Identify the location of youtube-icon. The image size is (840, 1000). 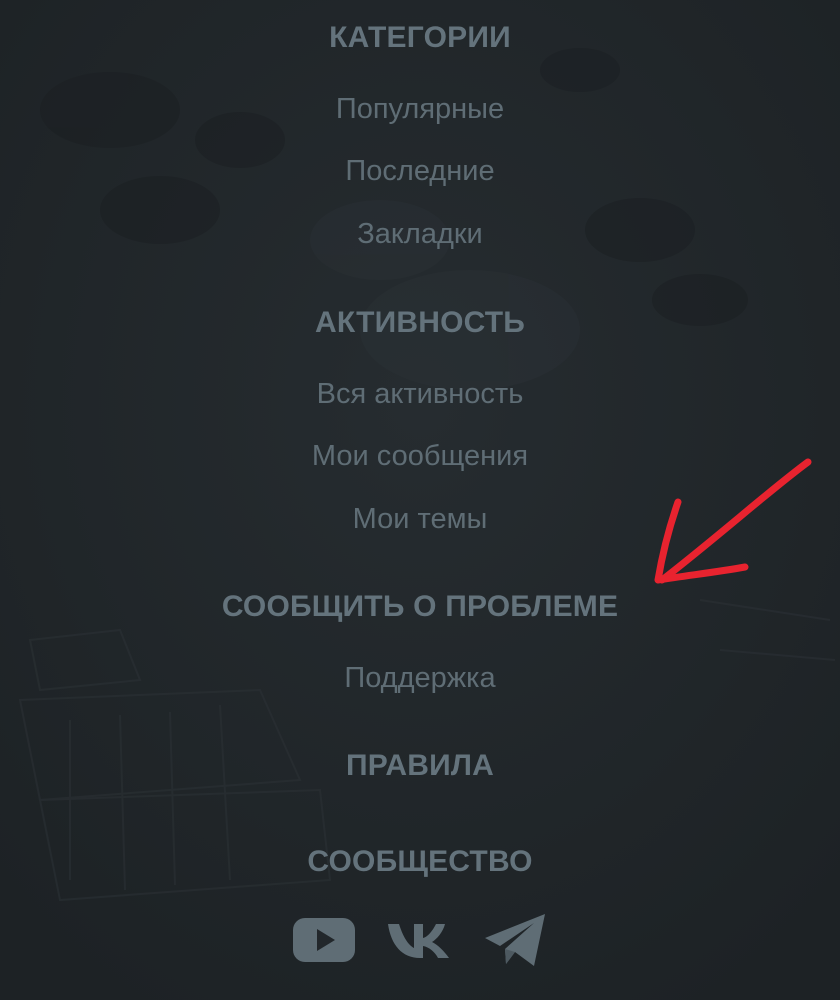
(324, 939).